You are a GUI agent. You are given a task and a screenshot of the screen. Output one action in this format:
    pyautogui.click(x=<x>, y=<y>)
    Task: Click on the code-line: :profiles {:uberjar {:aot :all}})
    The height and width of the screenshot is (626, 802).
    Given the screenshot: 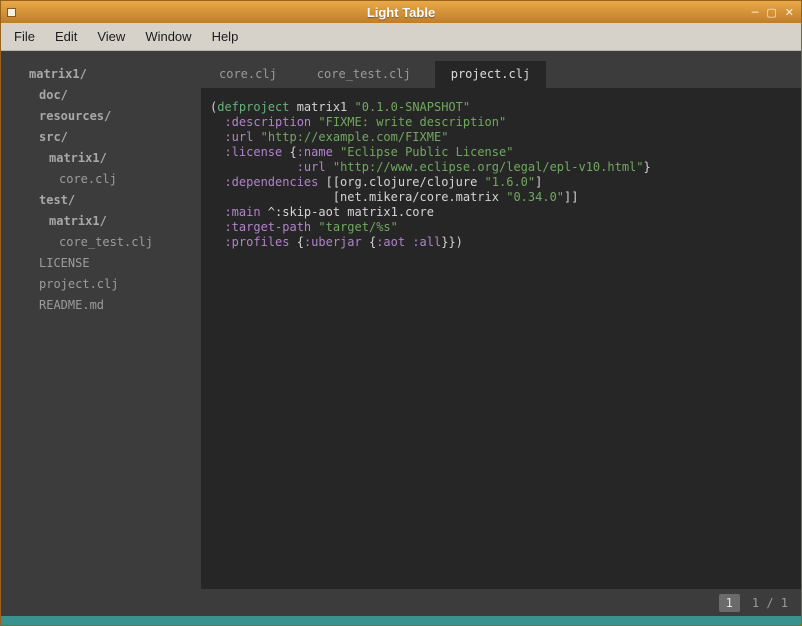 What is the action you would take?
    pyautogui.click(x=505, y=242)
    